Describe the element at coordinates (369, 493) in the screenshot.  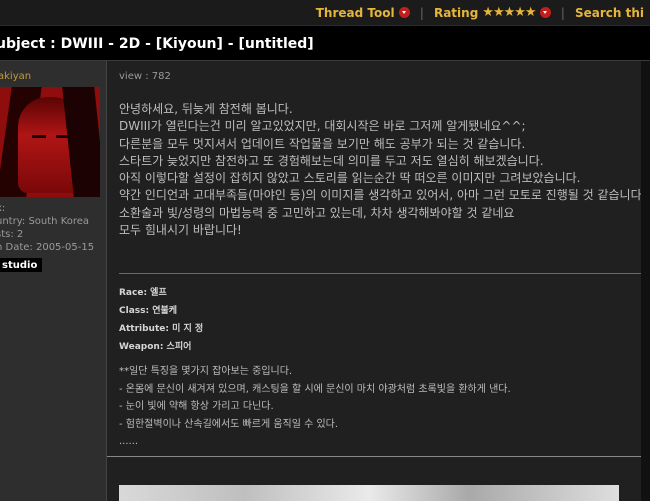
I see `attached-artwork-image` at that location.